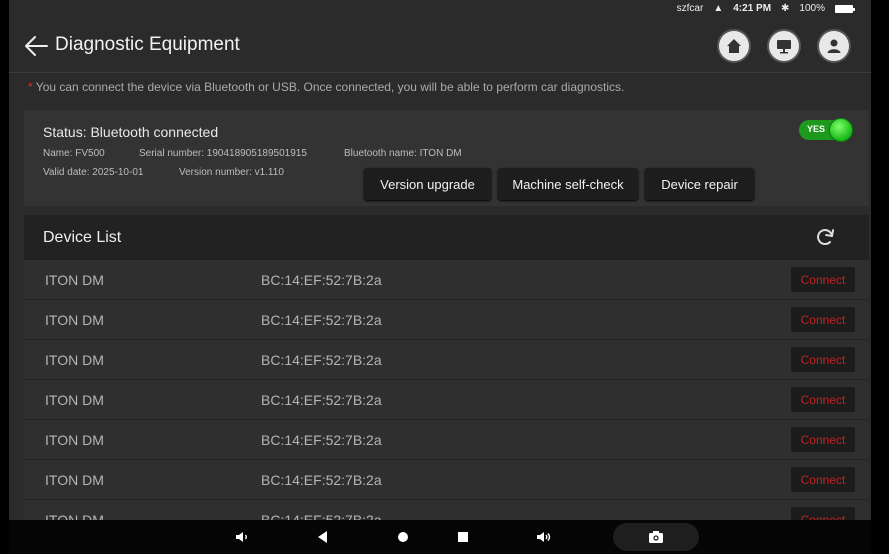 The image size is (889, 554). I want to click on volume-up-icon, so click(544, 537).